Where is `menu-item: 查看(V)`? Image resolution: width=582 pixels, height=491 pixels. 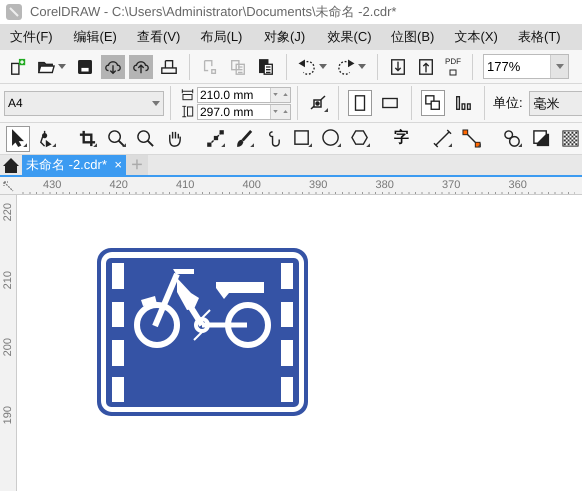
menu-item: 查看(V) is located at coordinates (162, 37).